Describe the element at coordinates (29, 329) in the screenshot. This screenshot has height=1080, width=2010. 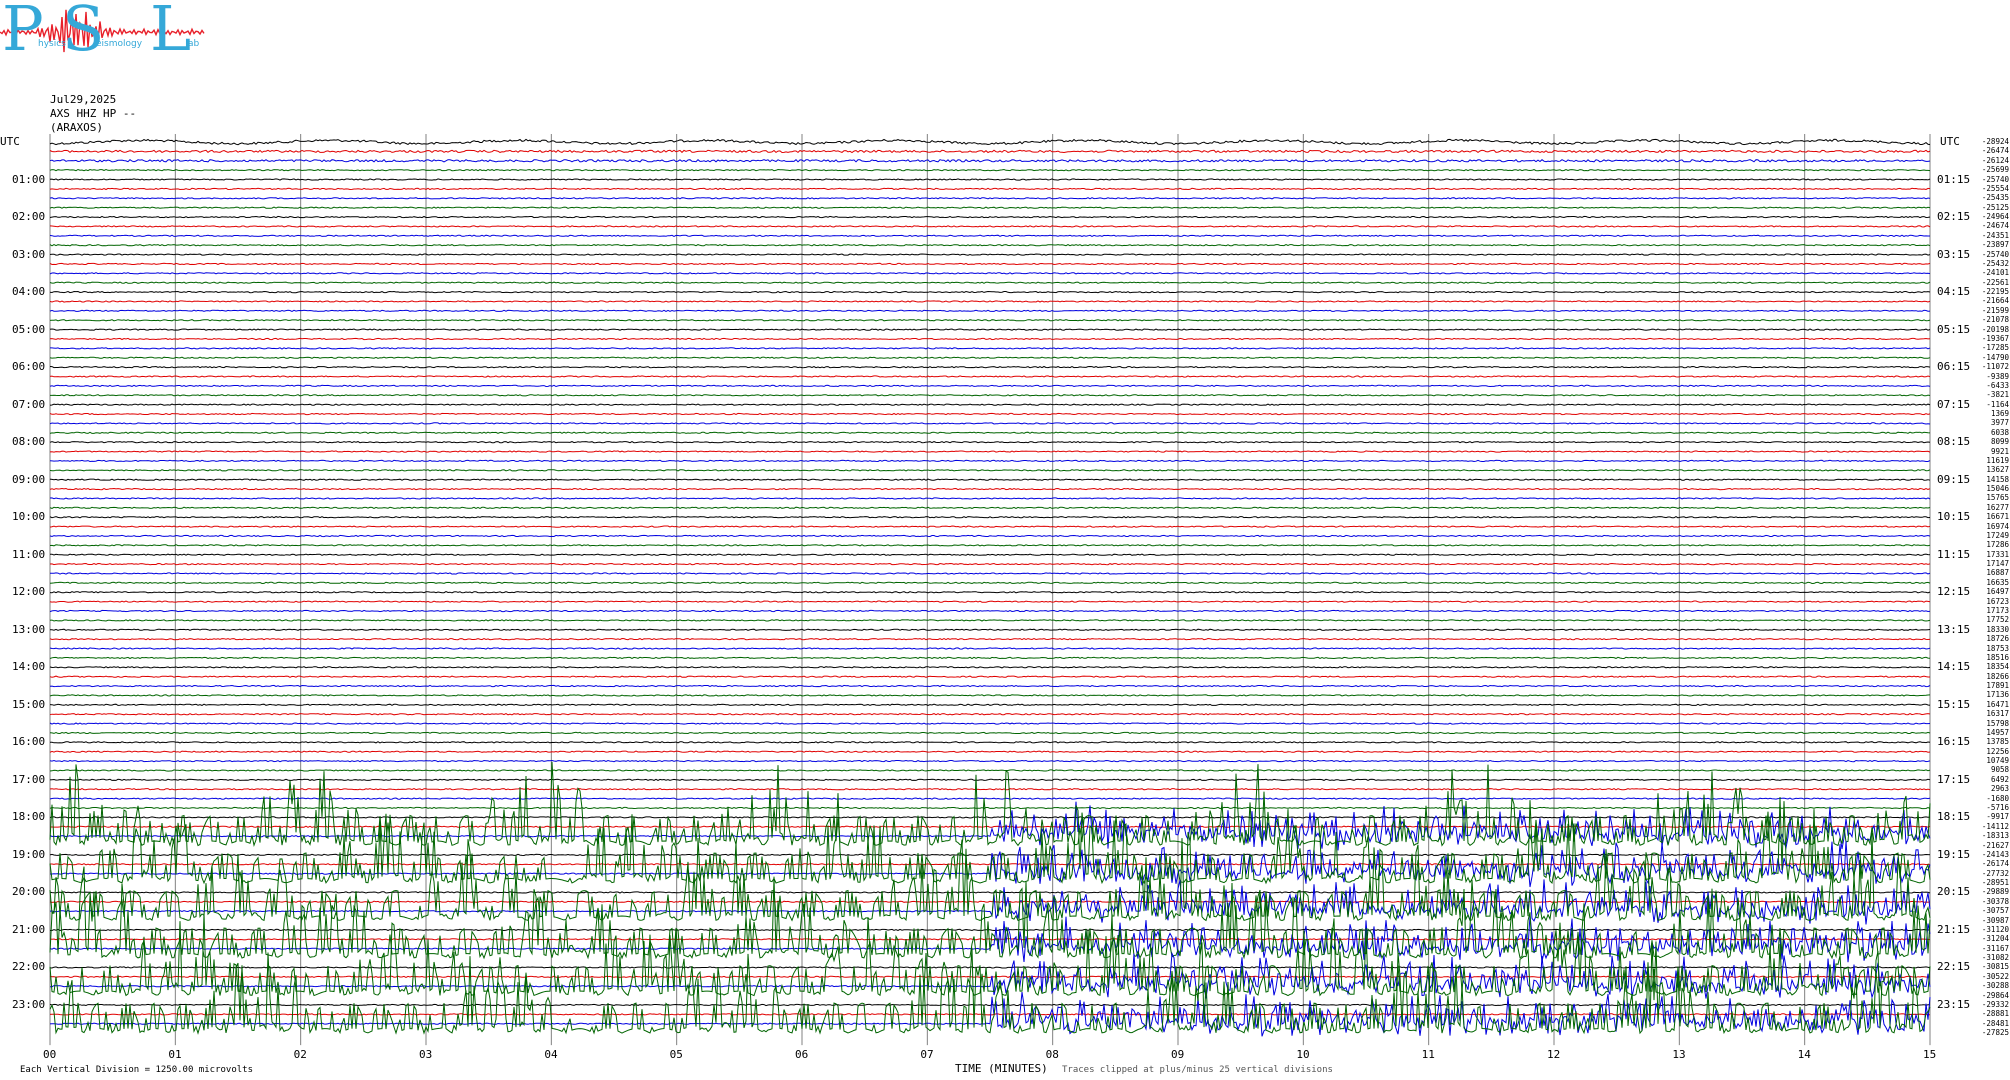
I see `left-hour-label: 05:00` at that location.